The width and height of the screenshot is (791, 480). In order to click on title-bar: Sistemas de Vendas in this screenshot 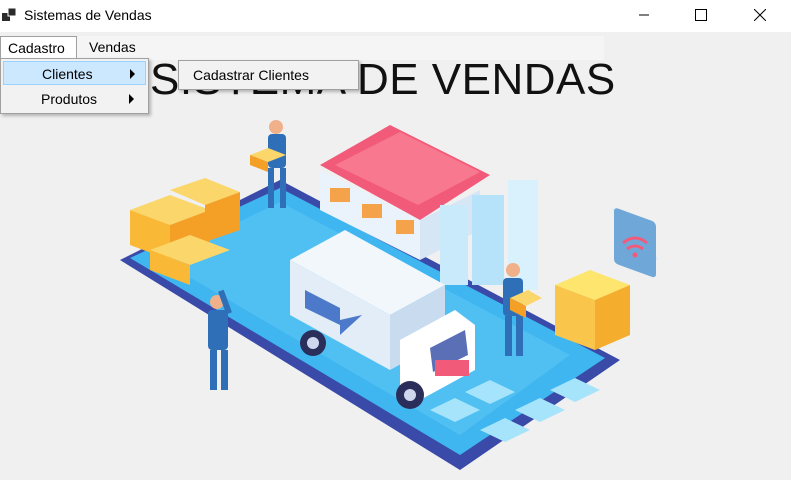, I will do `click(395, 16)`.